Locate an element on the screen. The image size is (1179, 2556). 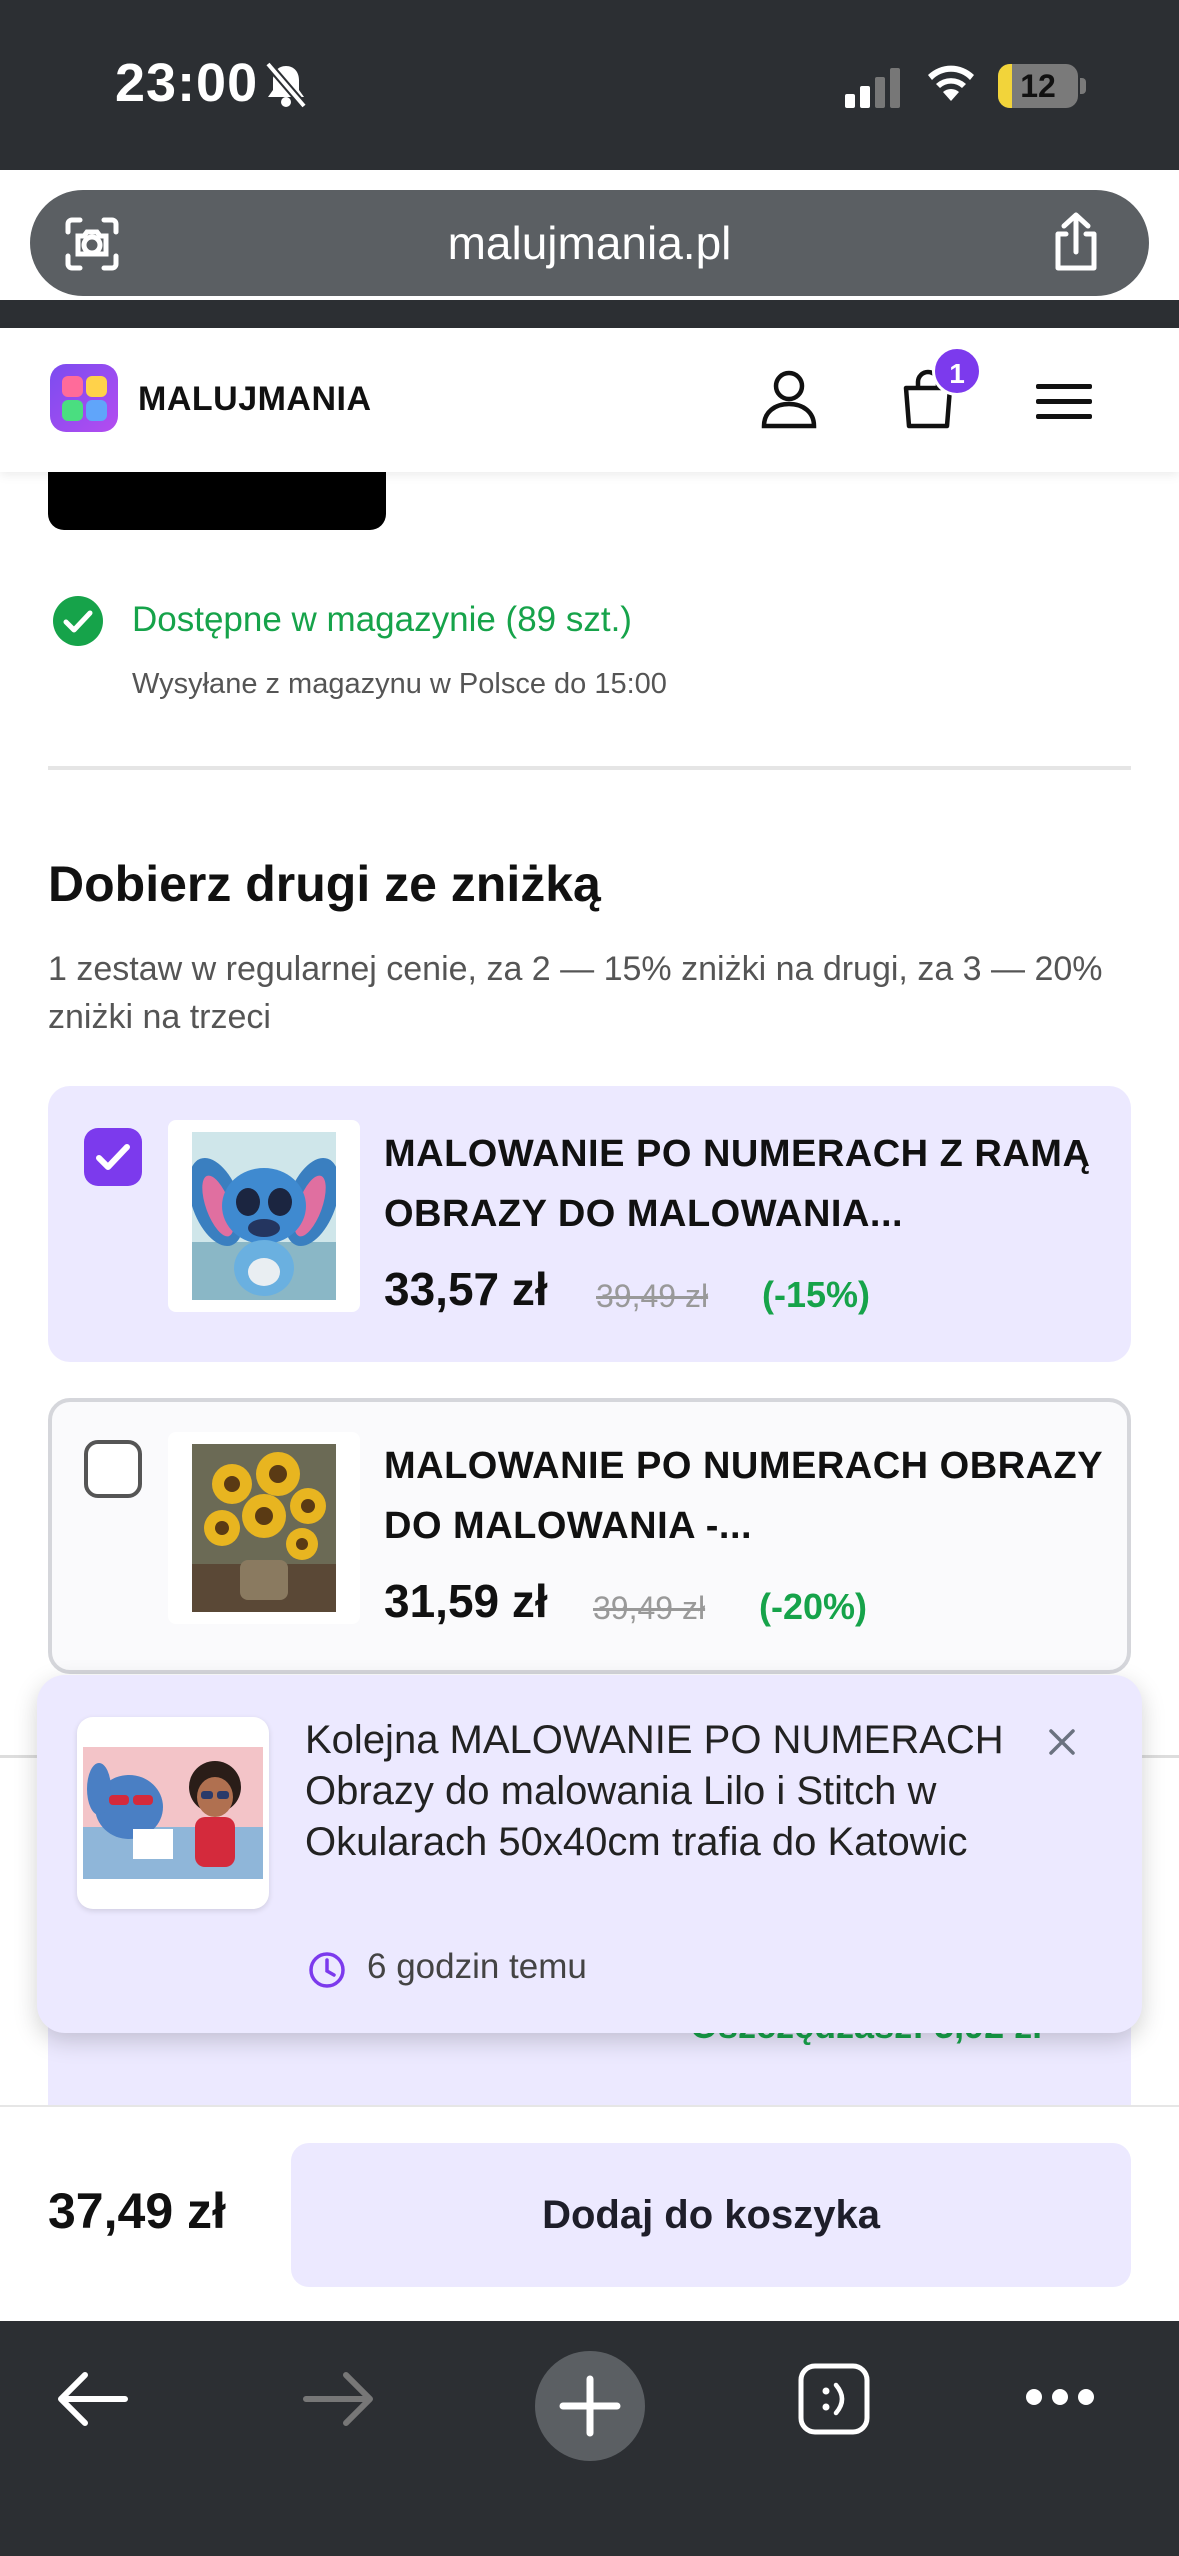
bundle-item-checkbox-checked is located at coordinates (113, 1157).